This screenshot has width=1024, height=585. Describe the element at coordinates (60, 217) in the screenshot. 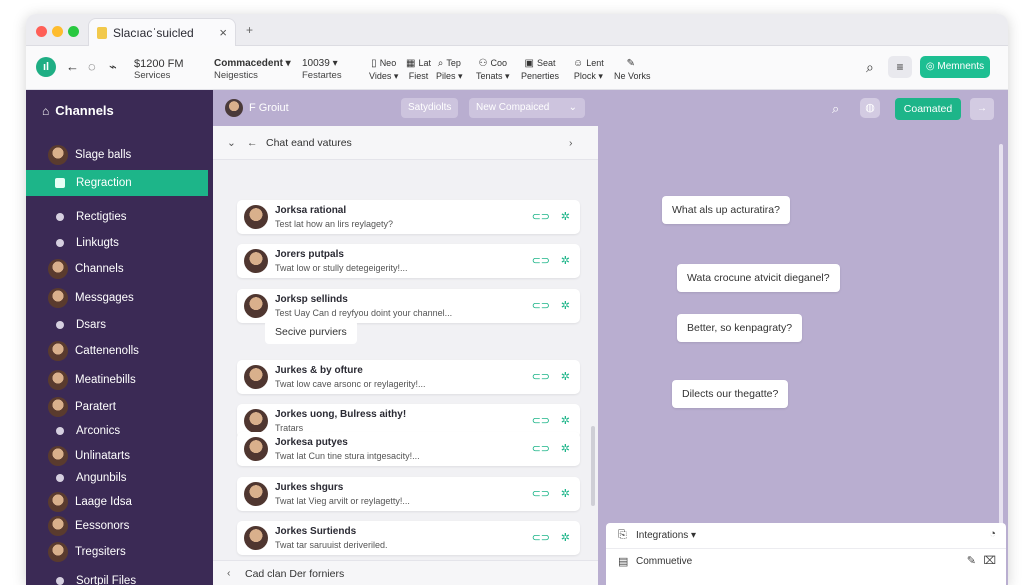

I see `channel-dot-icon` at that location.